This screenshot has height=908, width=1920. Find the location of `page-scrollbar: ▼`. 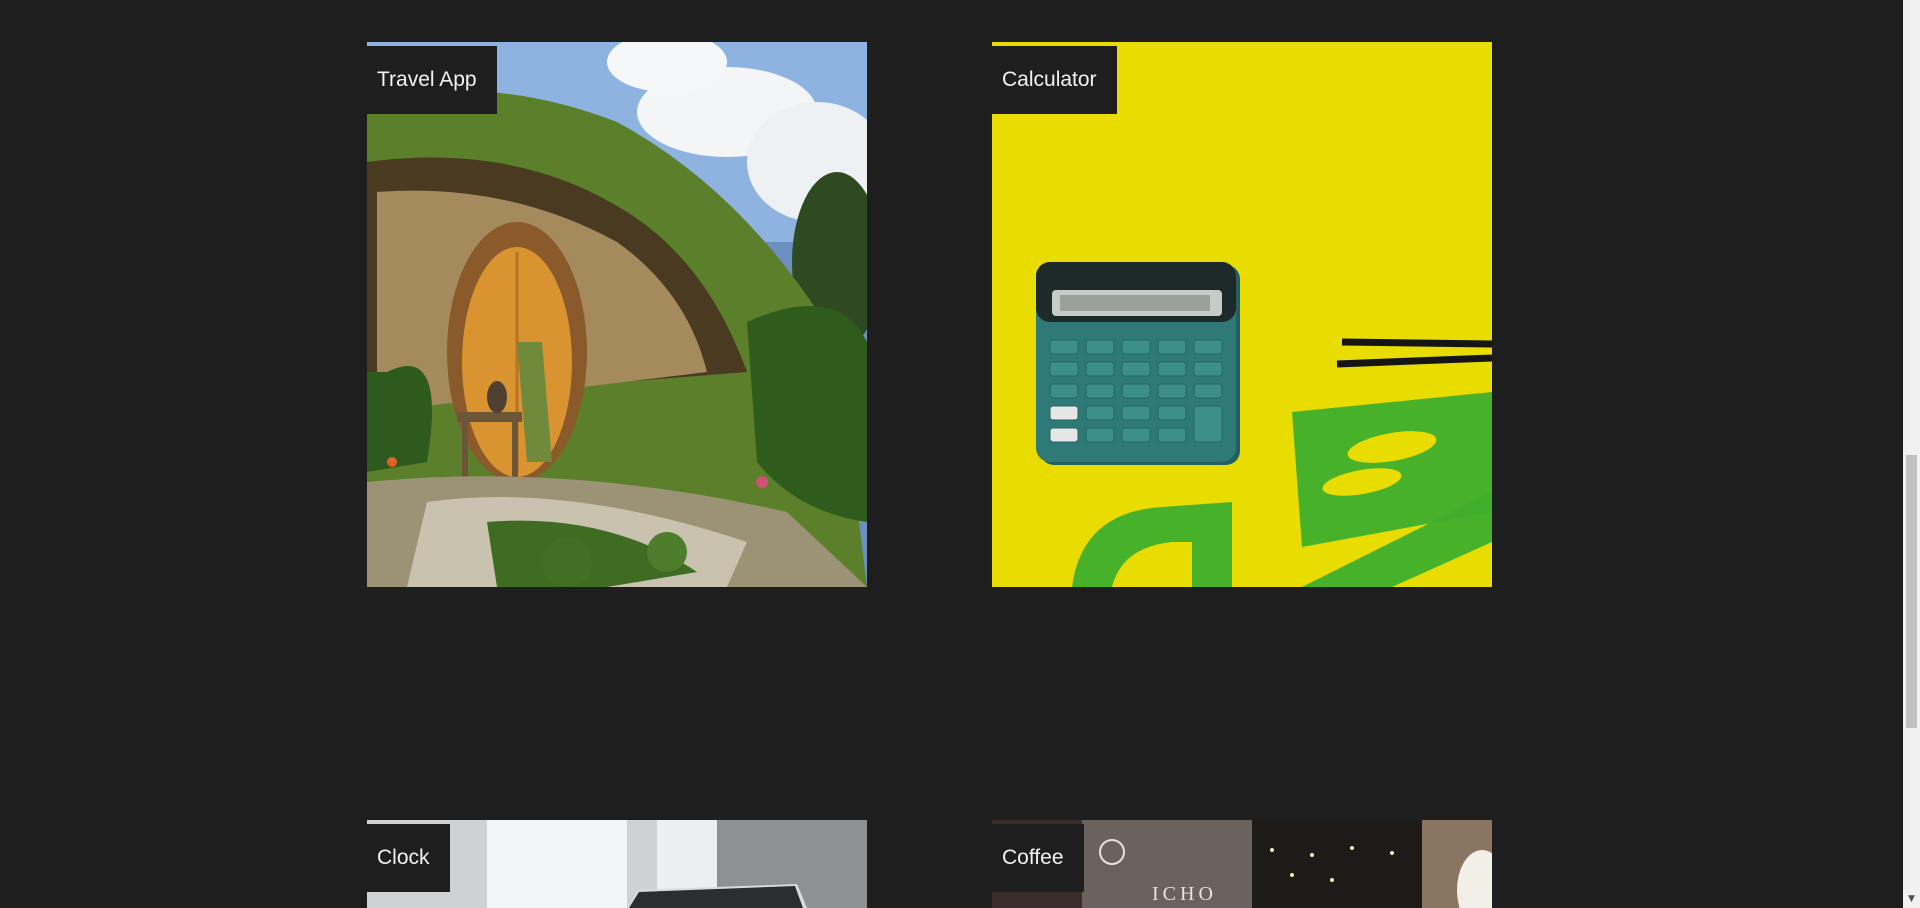

page-scrollbar: ▼ is located at coordinates (1911, 454).